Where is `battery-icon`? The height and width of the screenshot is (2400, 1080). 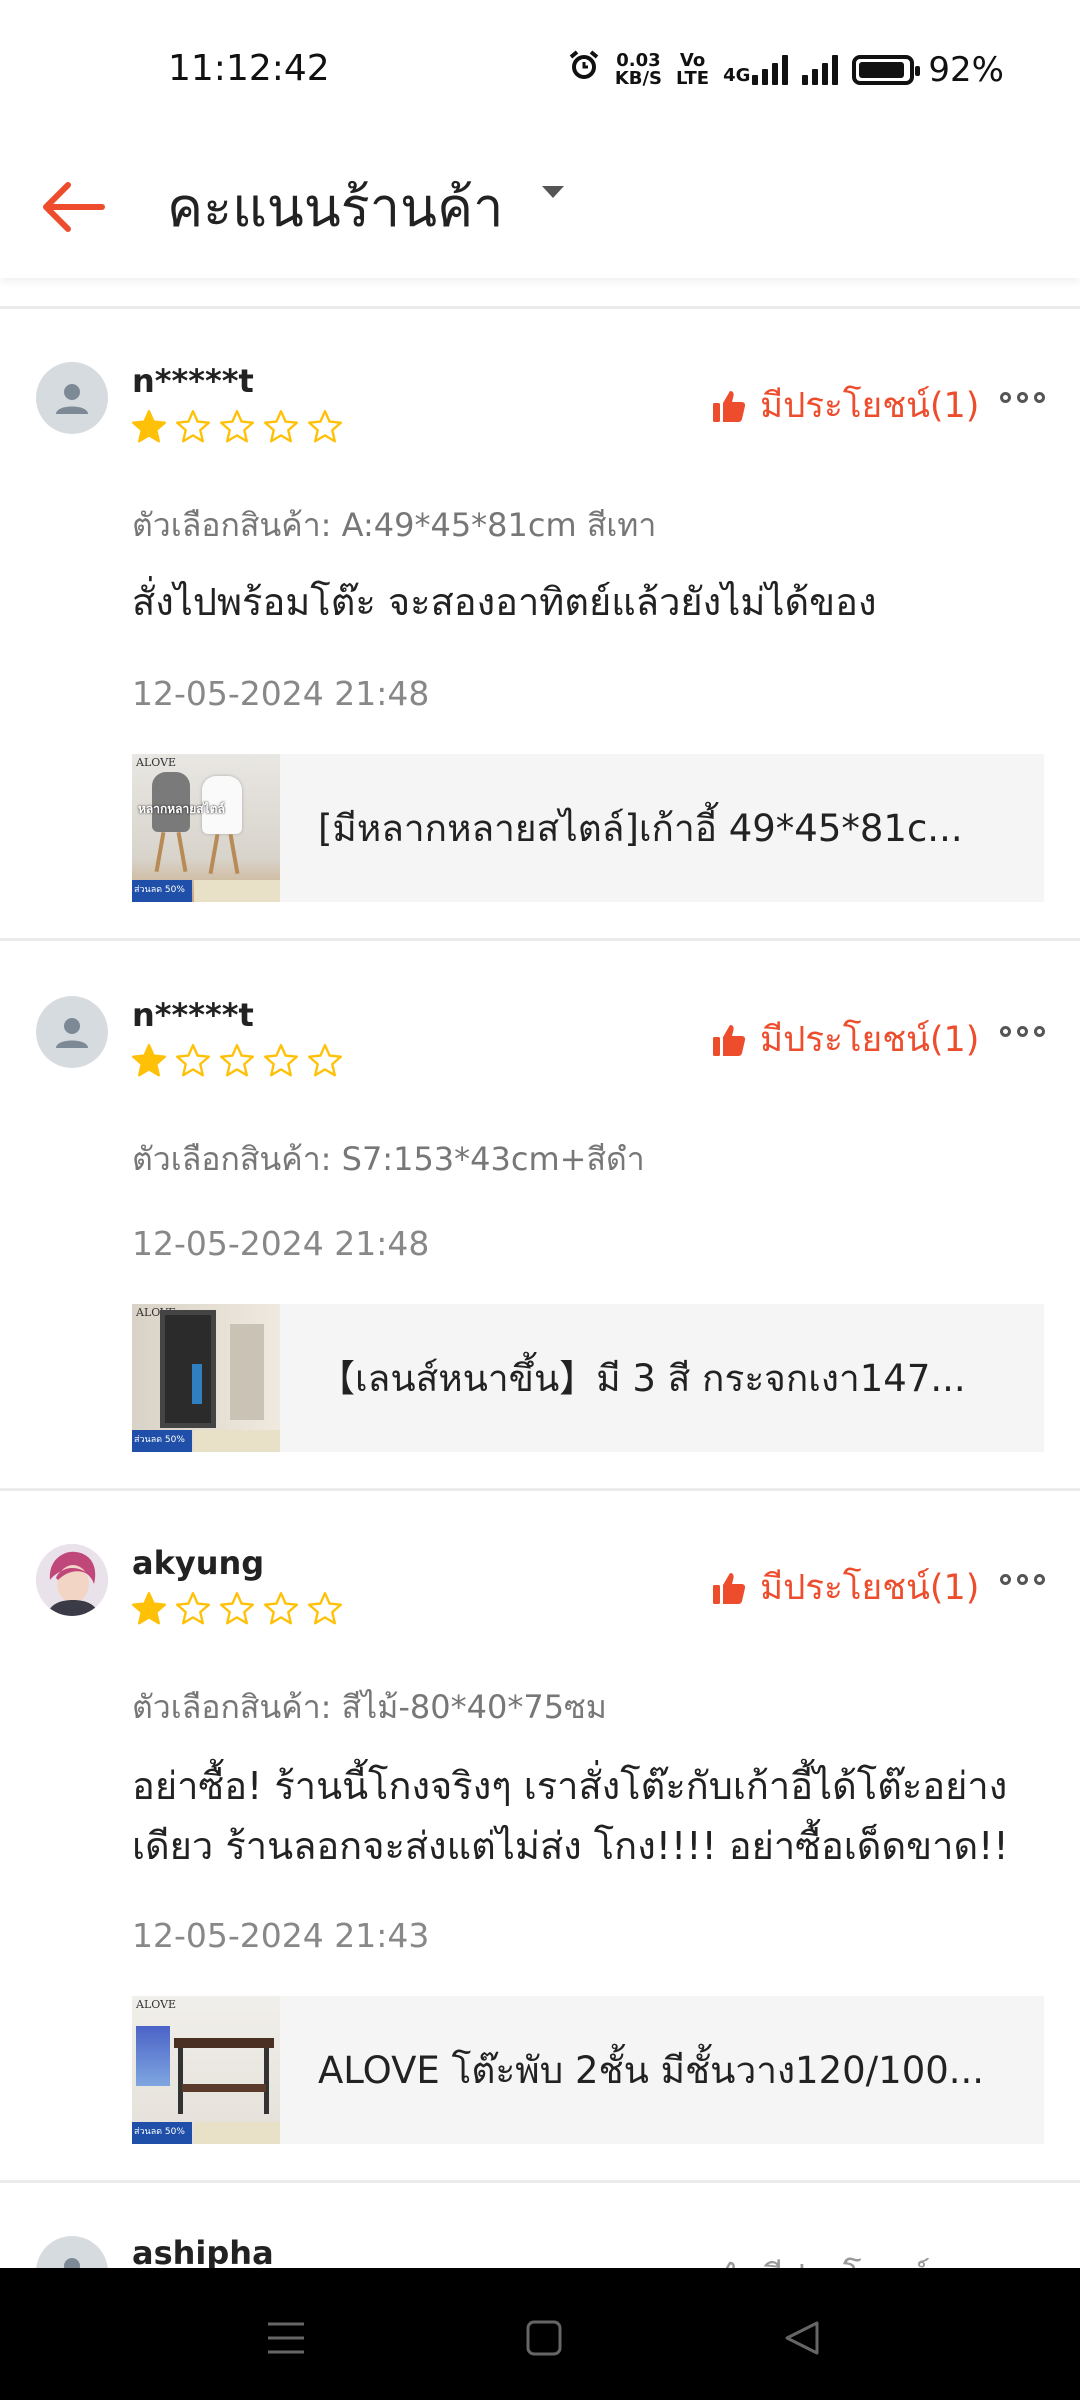 battery-icon is located at coordinates (886, 69).